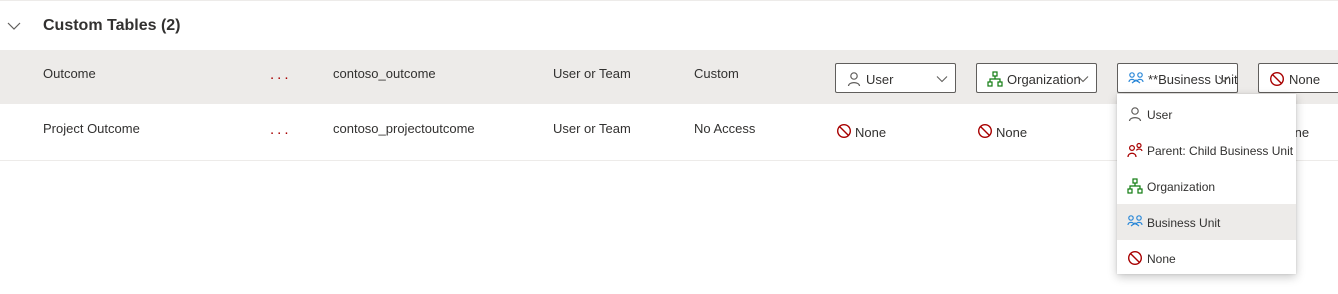 The height and width of the screenshot is (294, 1338). Describe the element at coordinates (1044, 79) in the screenshot. I see `dropdown-value: Organization` at that location.